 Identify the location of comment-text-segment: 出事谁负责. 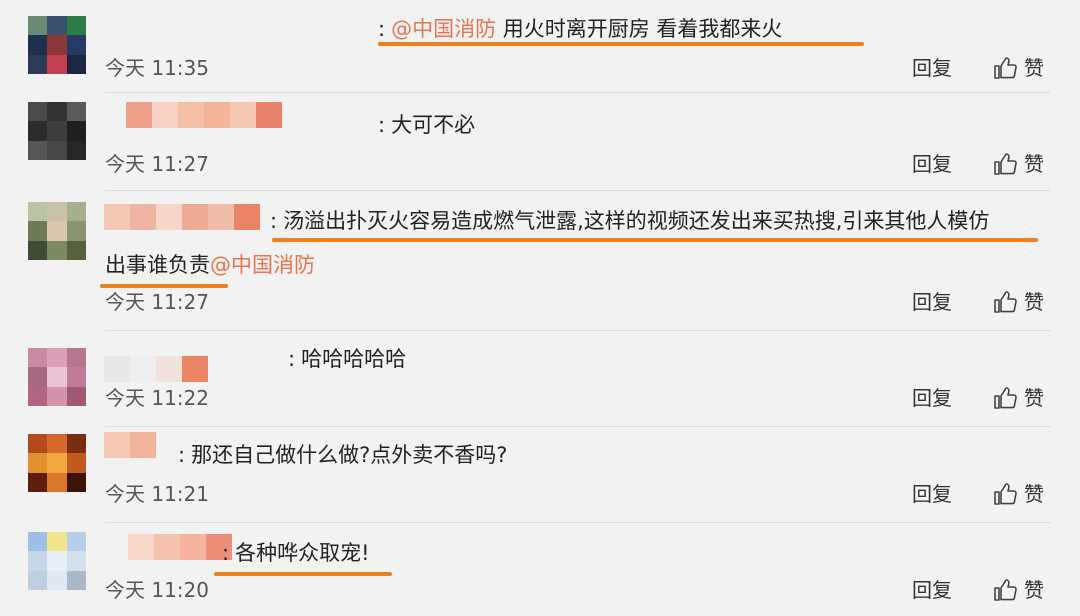
(157, 265).